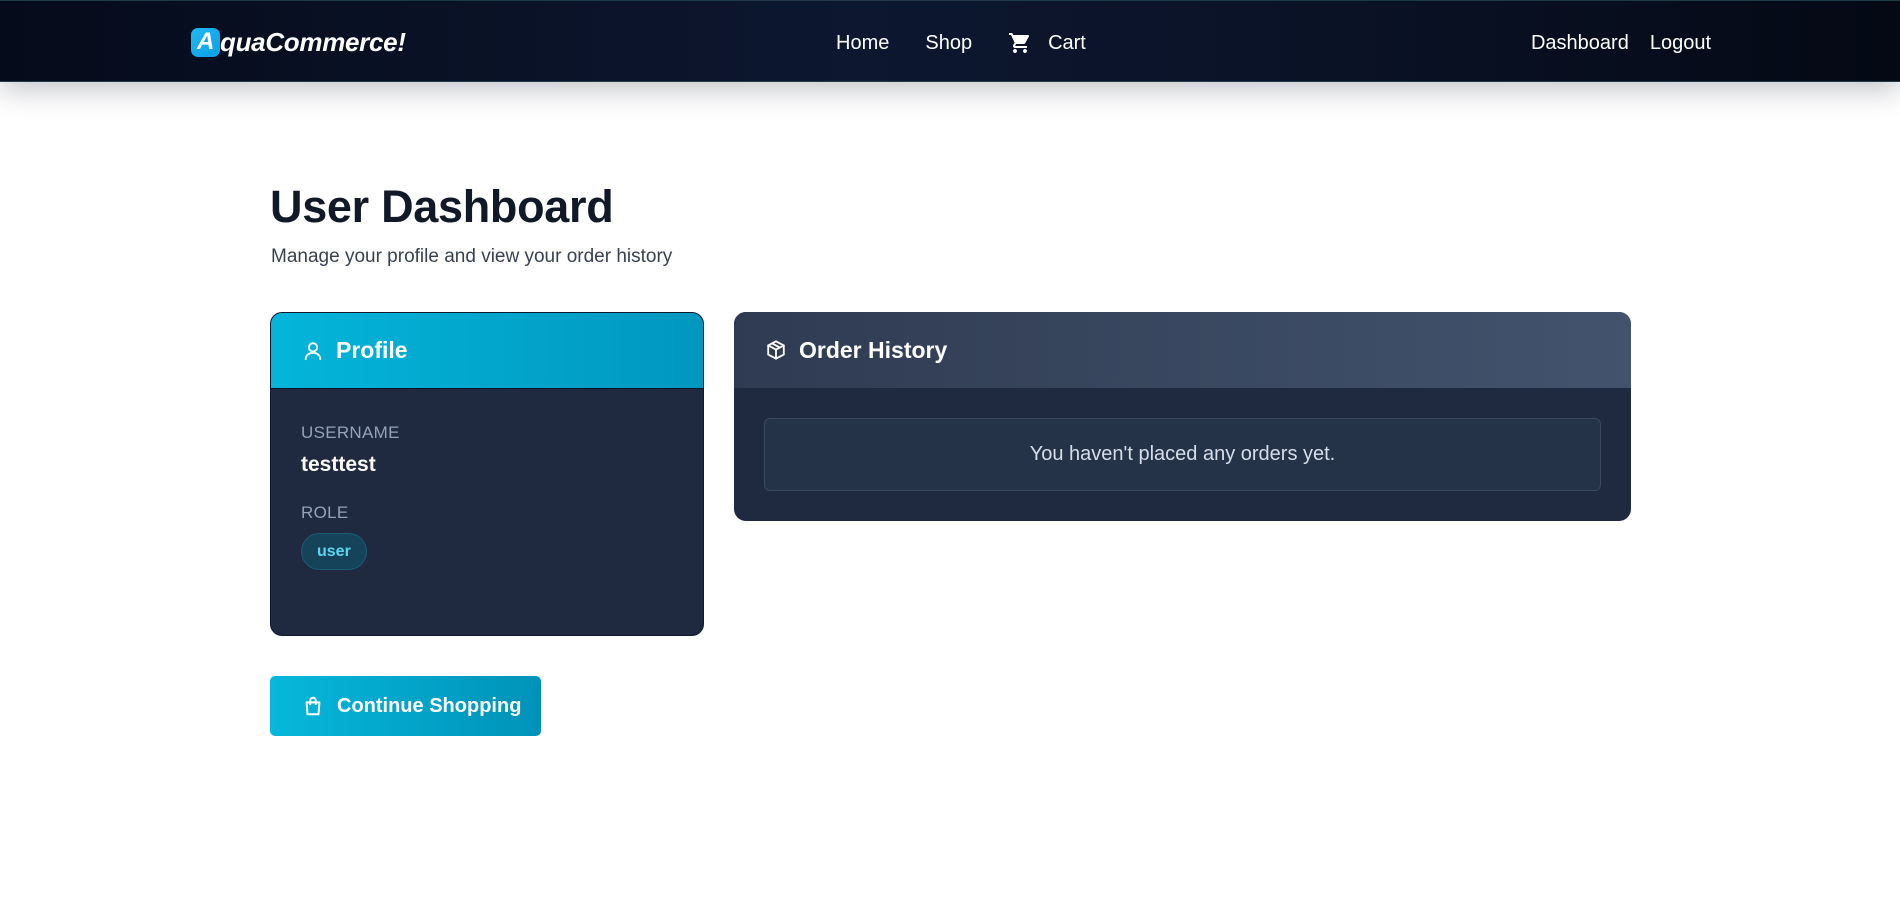 The image size is (1900, 922). What do you see at coordinates (442, 206) in the screenshot?
I see `page-title: User Dashboard` at bounding box center [442, 206].